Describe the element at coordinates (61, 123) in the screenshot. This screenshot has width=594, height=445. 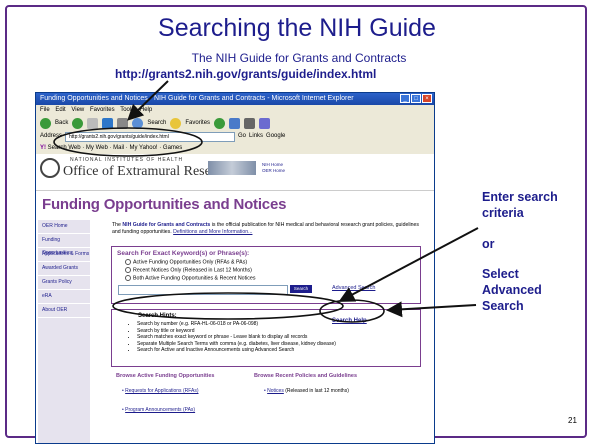
I see `back-button: Back` at that location.